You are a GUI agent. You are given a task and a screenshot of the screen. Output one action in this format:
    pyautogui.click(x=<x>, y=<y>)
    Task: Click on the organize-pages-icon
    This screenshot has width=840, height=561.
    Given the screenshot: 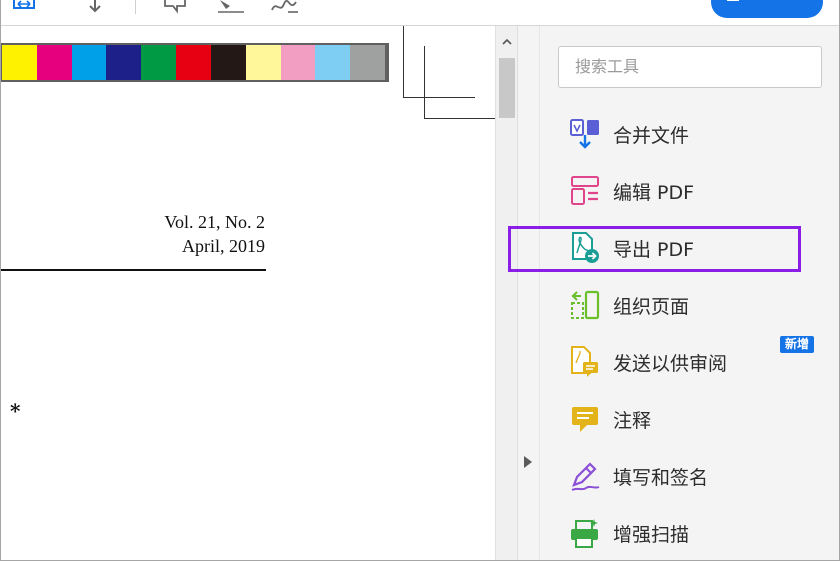 What is the action you would take?
    pyautogui.click(x=585, y=305)
    